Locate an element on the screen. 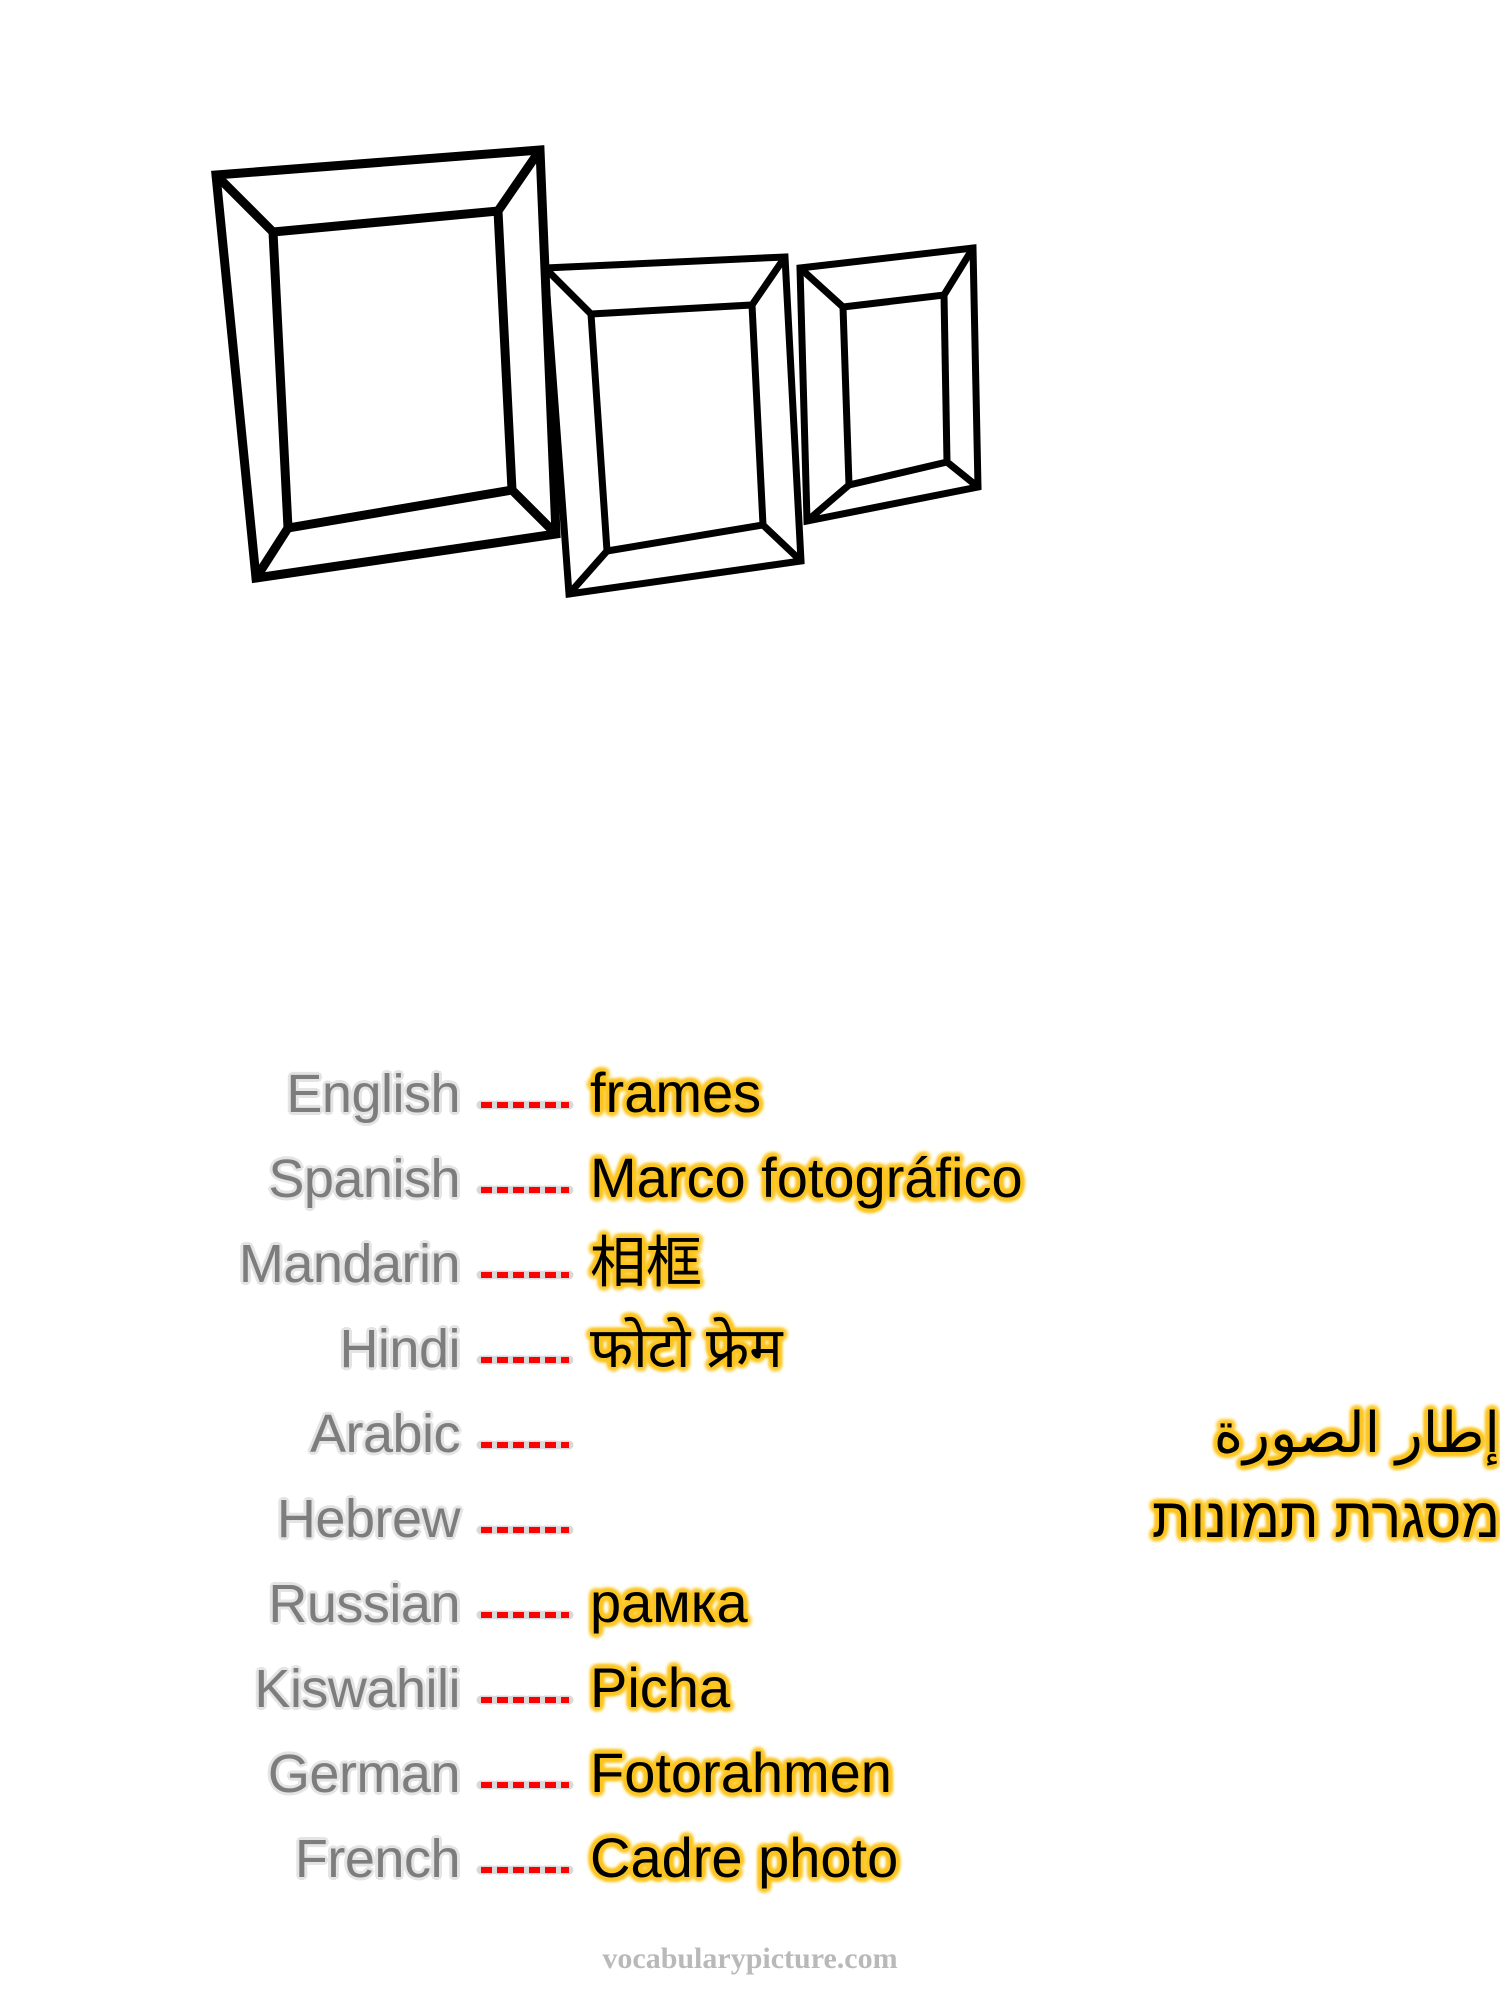 The width and height of the screenshot is (1500, 2000). translation-word: إطار الصورة is located at coordinates (1356, 1432).